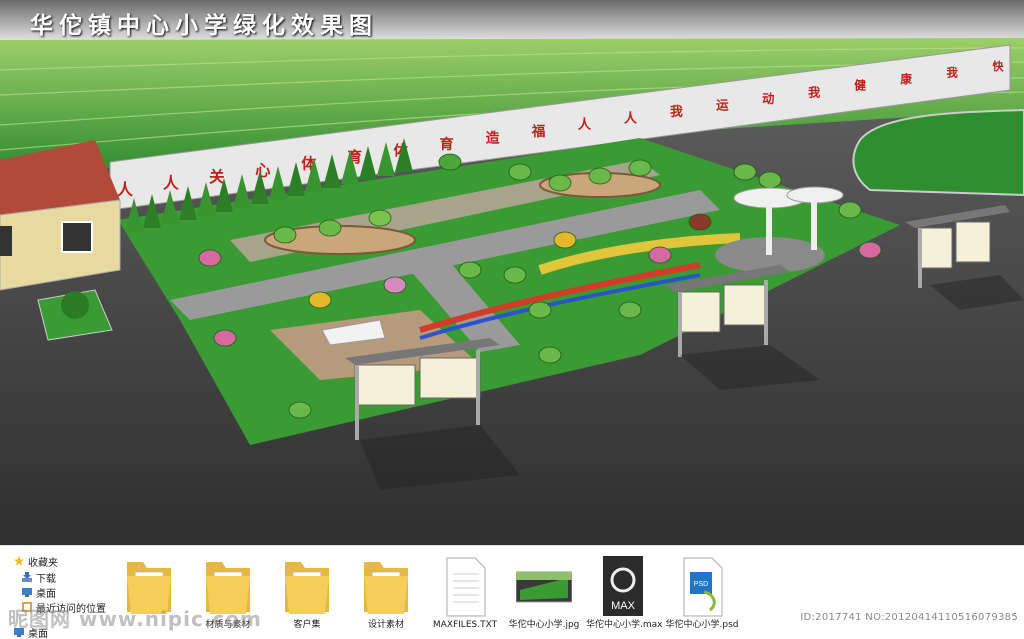 This screenshot has width=1024, height=639. I want to click on sidebar-item-desktop: 桌面, so click(39, 592).